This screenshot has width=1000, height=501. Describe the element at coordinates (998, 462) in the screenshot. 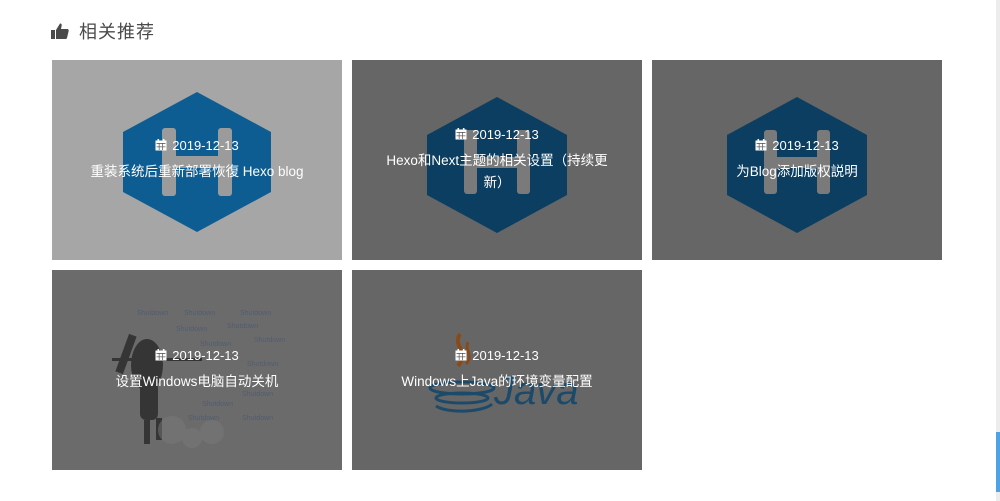

I see `scrollbar-thumb` at that location.